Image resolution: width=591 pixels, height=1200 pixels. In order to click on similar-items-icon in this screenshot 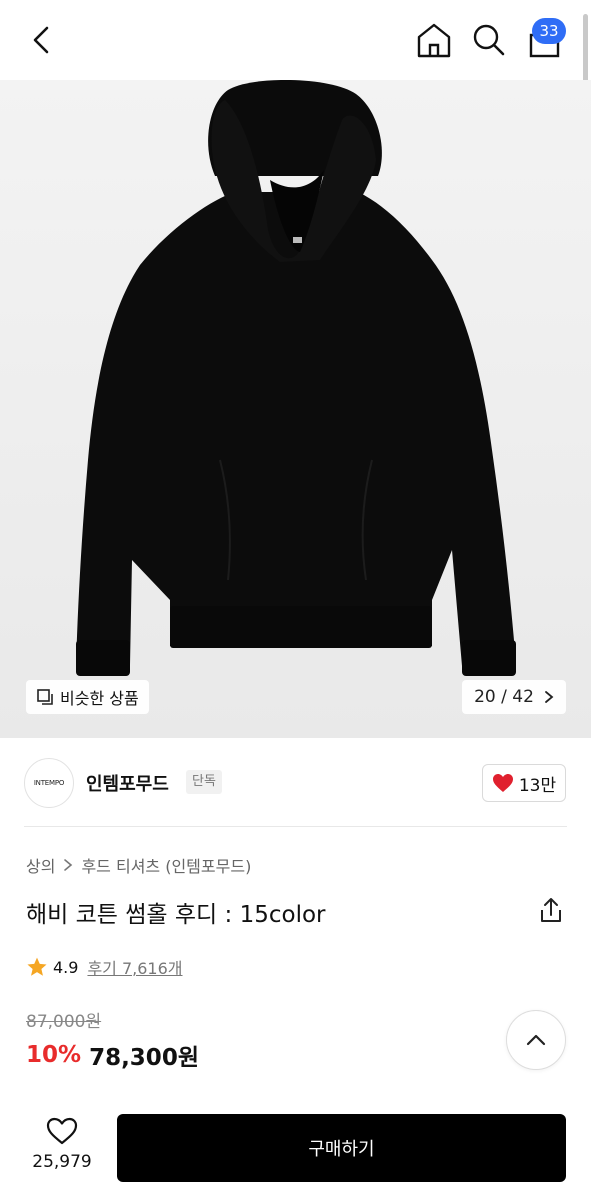, I will do `click(45, 697)`.